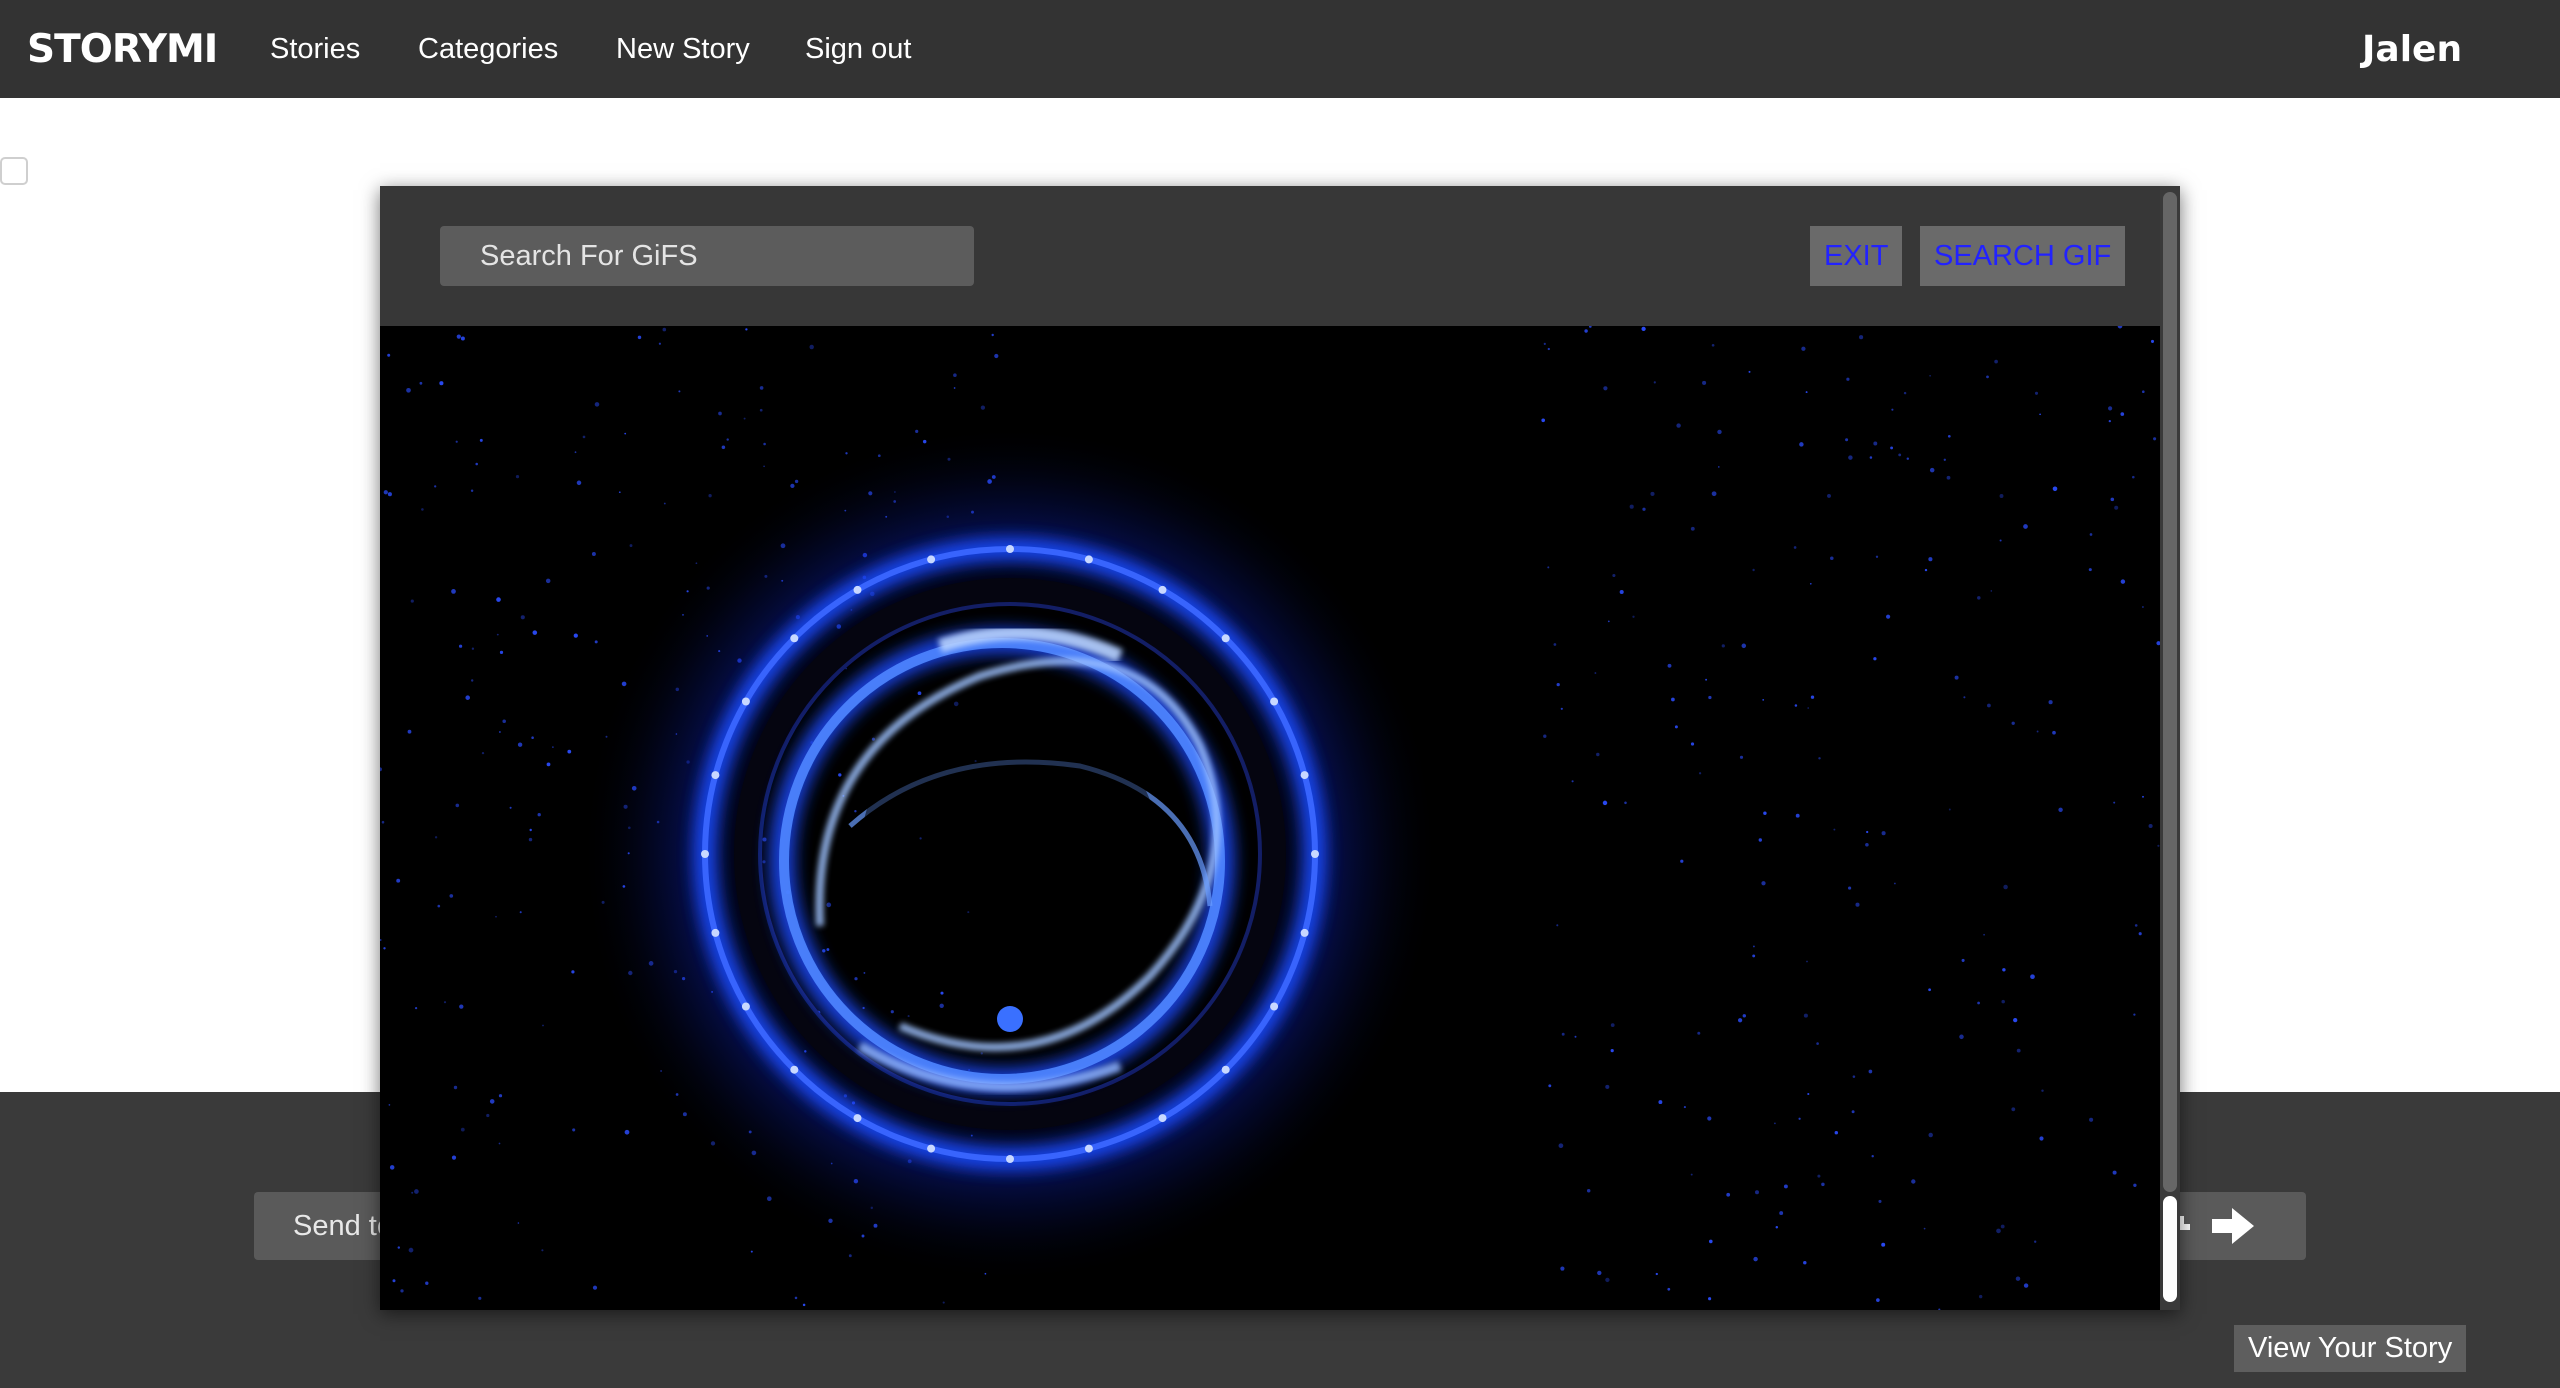  I want to click on nav-link-stories: Stories, so click(315, 49).